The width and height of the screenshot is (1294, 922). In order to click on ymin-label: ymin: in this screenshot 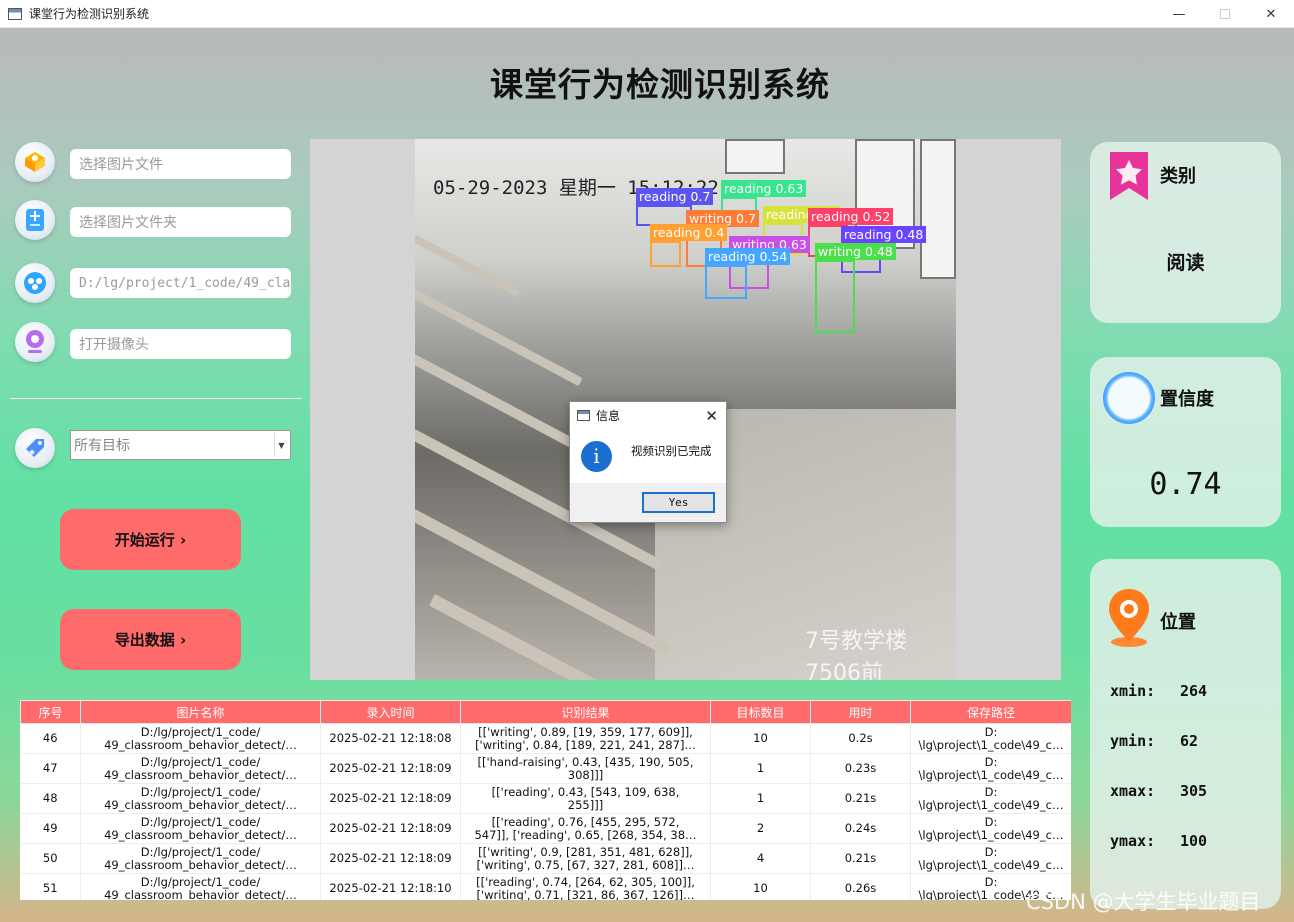, I will do `click(1133, 741)`.